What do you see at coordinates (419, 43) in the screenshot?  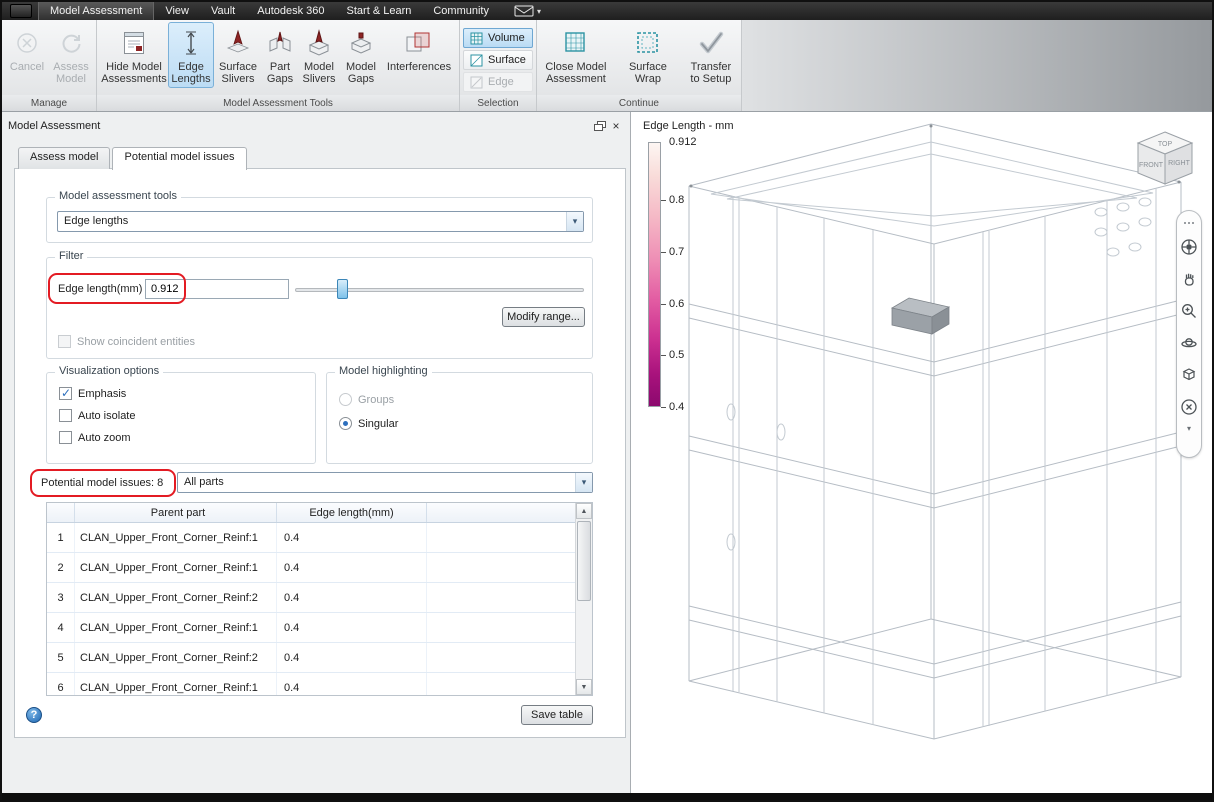 I see `interferences-icon` at bounding box center [419, 43].